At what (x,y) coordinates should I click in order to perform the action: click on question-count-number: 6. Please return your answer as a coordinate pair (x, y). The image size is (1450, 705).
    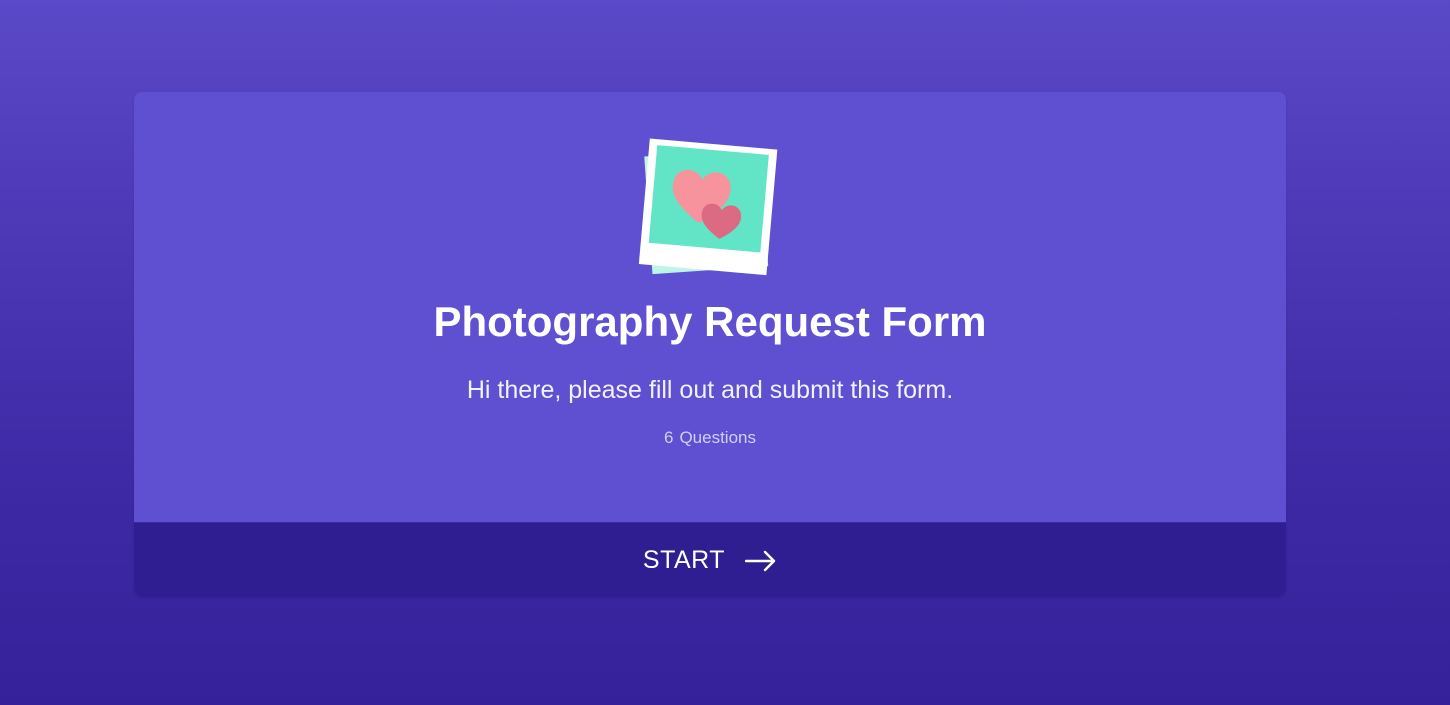
    Looking at the image, I should click on (668, 437).